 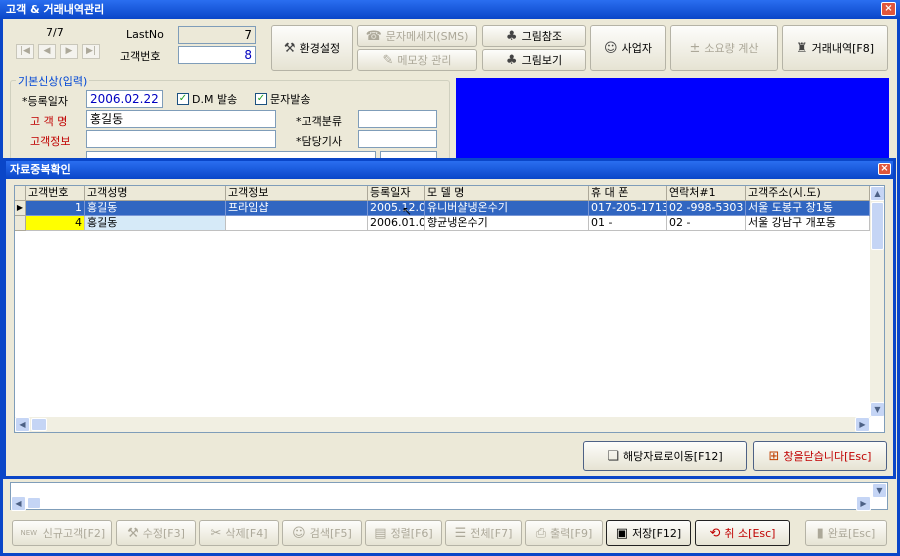 I want to click on done-button: ▮ 완료[Esc], so click(x=846, y=533).